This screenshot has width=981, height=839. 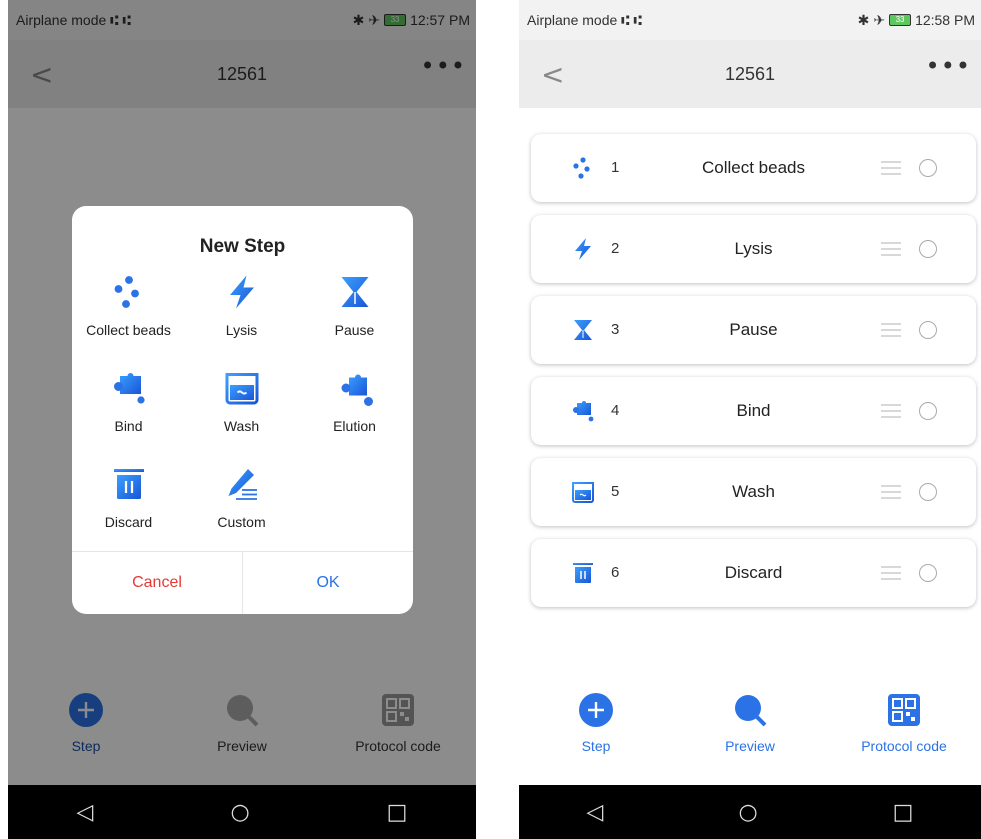 What do you see at coordinates (879, 19) in the screenshot?
I see `airplane-icon: ✈` at bounding box center [879, 19].